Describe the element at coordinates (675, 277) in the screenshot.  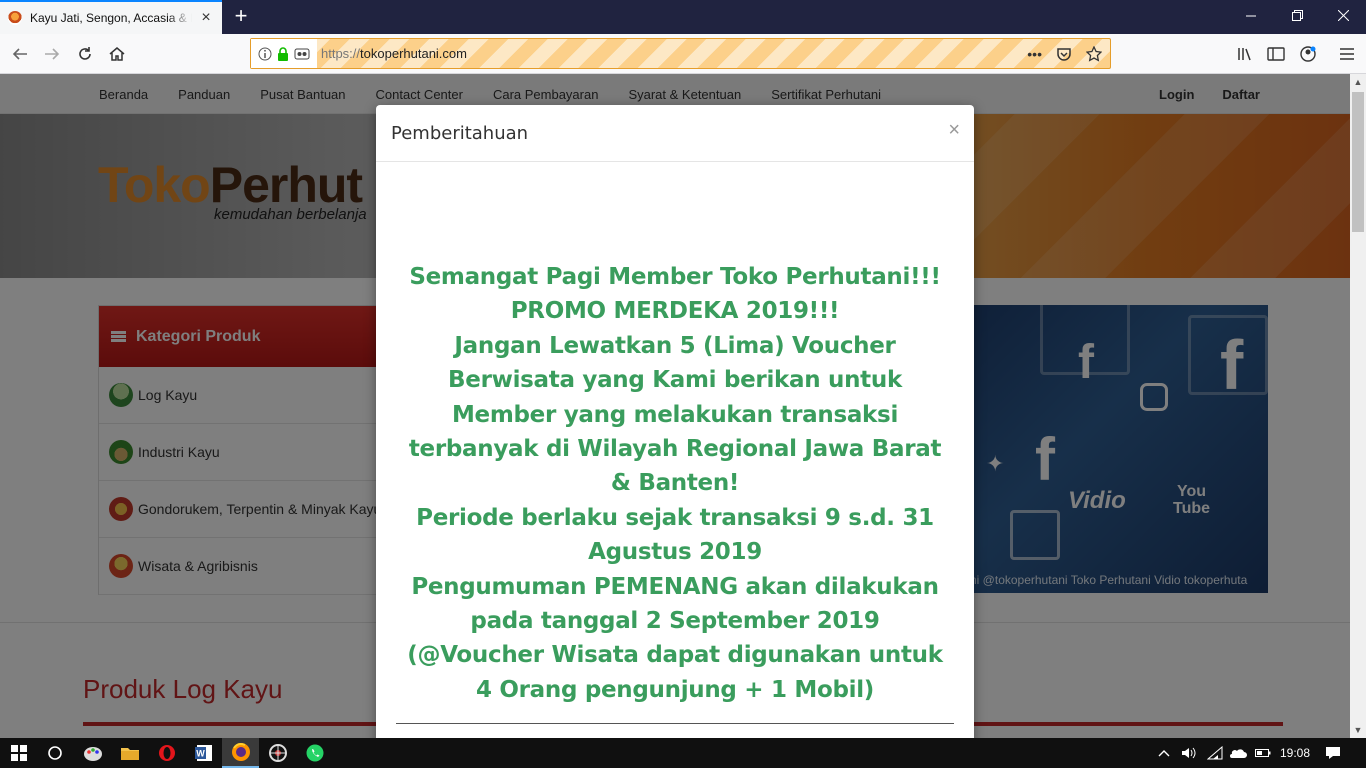
I see `promo-line: Semangat Pagi Member Toko Perhutani!!!` at that location.